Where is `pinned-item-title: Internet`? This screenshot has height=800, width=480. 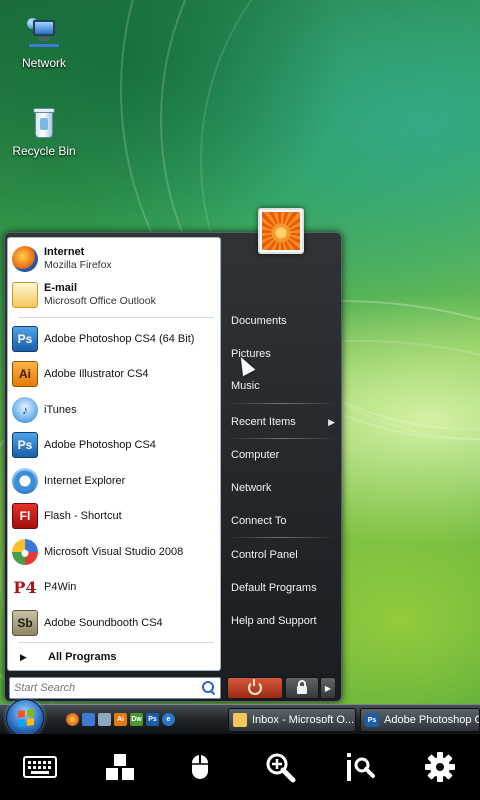
pinned-item-title: Internet is located at coordinates (64, 252).